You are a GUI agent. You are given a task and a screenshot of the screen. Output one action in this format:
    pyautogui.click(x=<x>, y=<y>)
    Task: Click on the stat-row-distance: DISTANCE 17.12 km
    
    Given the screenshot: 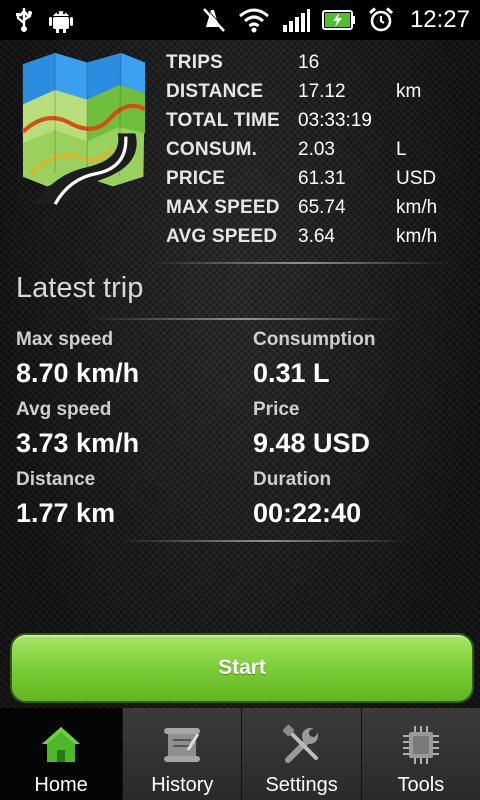 What is the action you would take?
    pyautogui.click(x=316, y=95)
    